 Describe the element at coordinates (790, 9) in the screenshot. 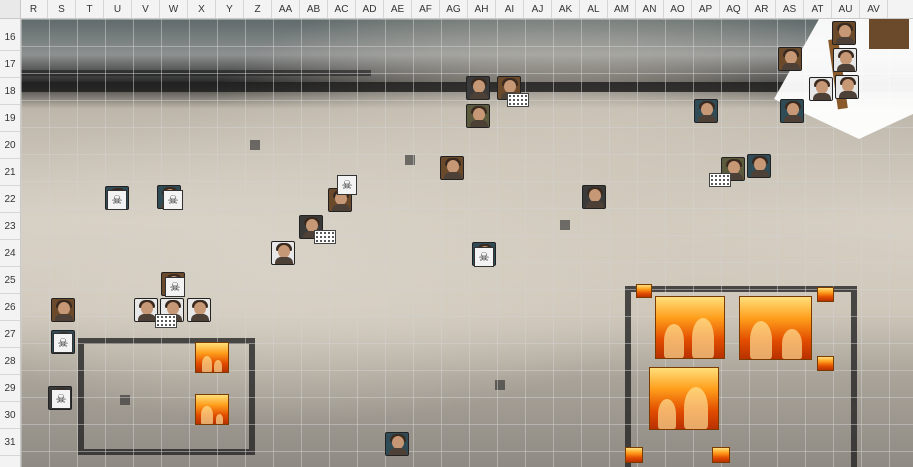

I see `column-header-cell: AS` at that location.